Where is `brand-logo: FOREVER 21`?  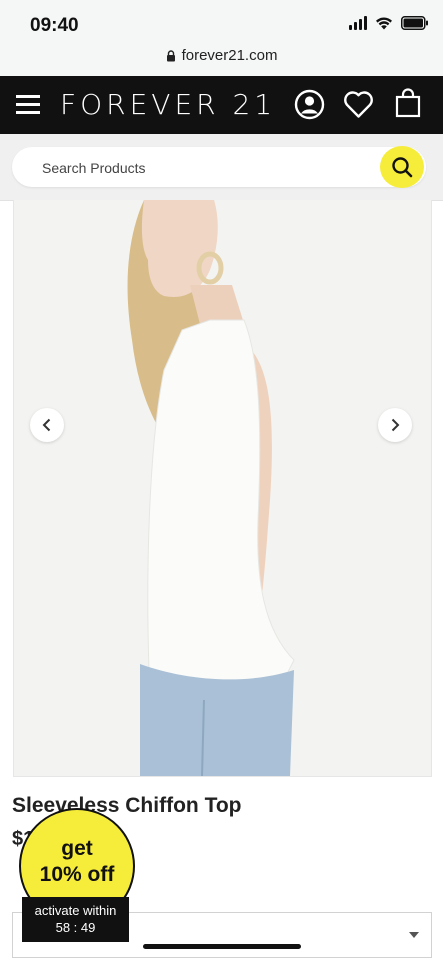 brand-logo: FOREVER 21 is located at coordinates (168, 104).